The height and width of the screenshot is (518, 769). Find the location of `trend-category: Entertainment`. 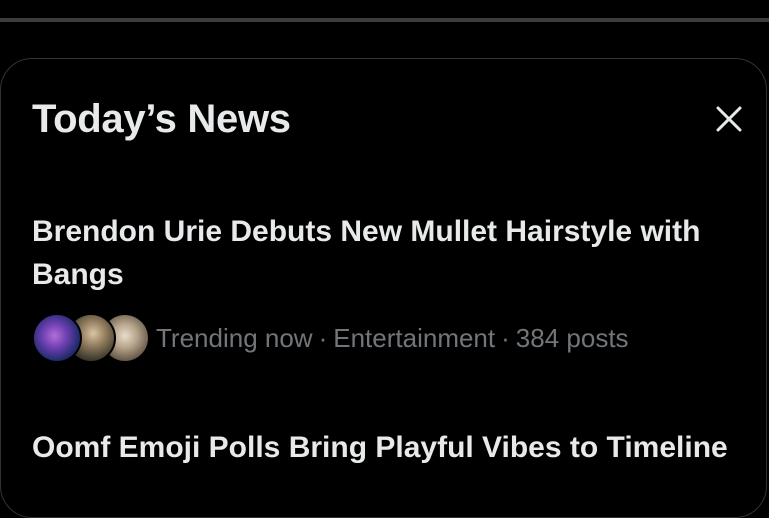

trend-category: Entertainment is located at coordinates (414, 337).